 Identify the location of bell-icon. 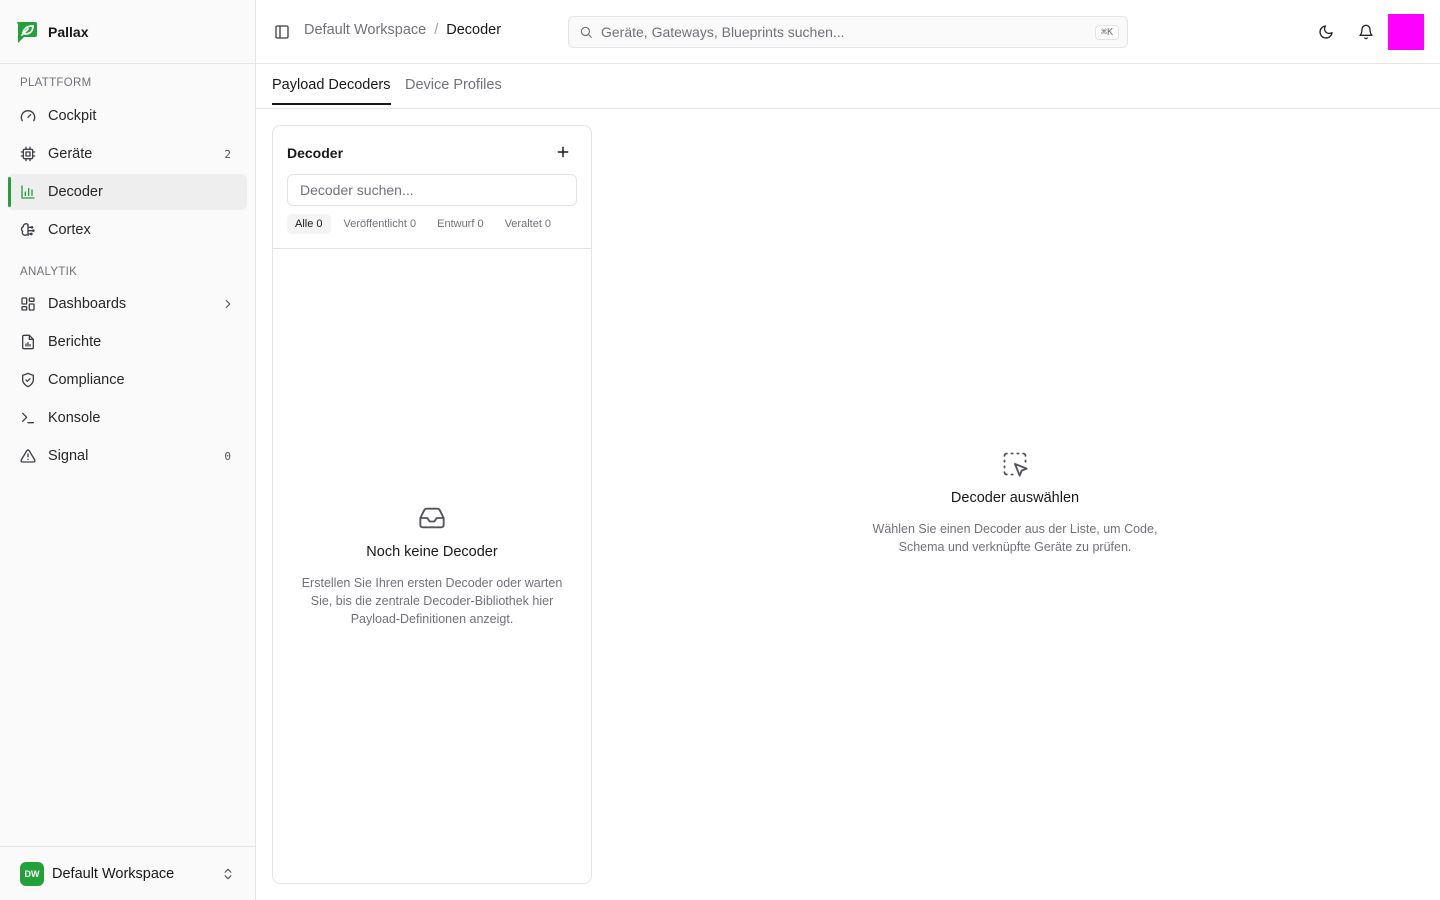
(1366, 32).